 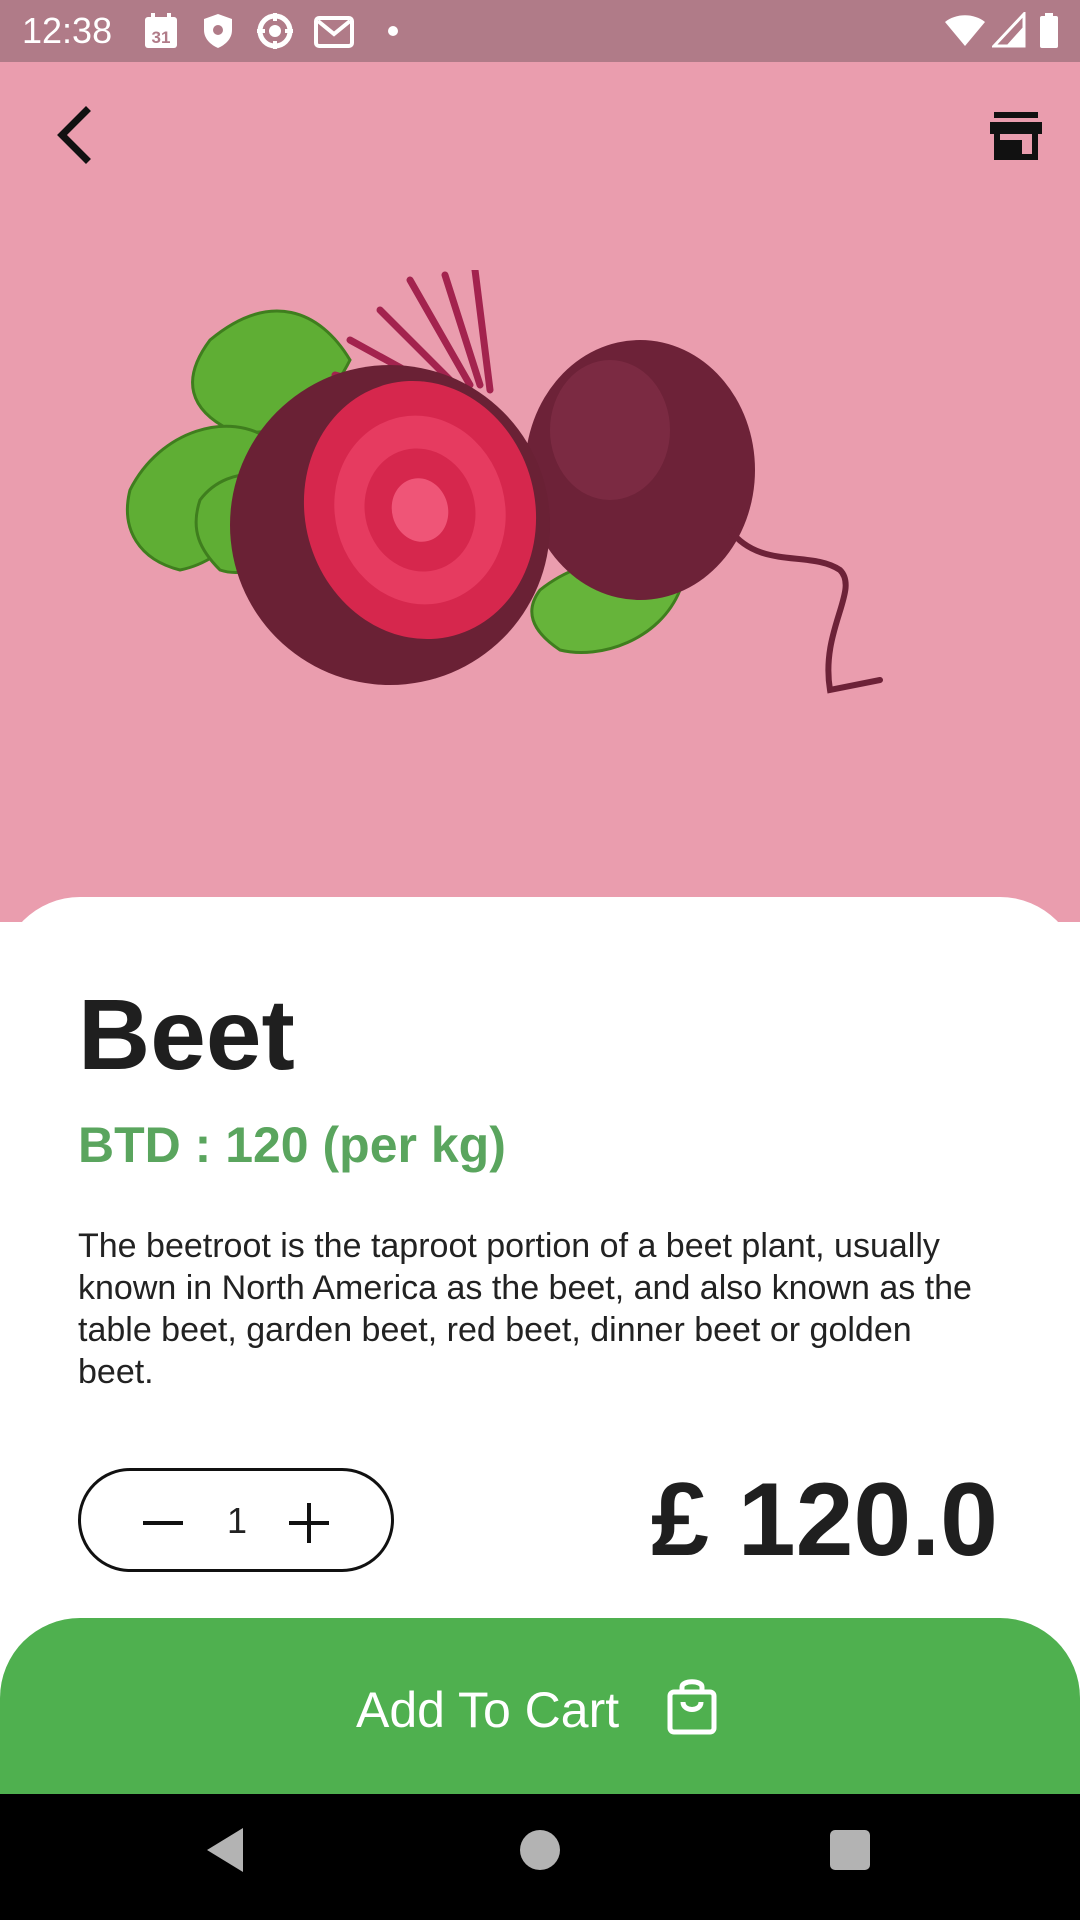 What do you see at coordinates (161, 37) in the screenshot?
I see `svg-text: 31` at bounding box center [161, 37].